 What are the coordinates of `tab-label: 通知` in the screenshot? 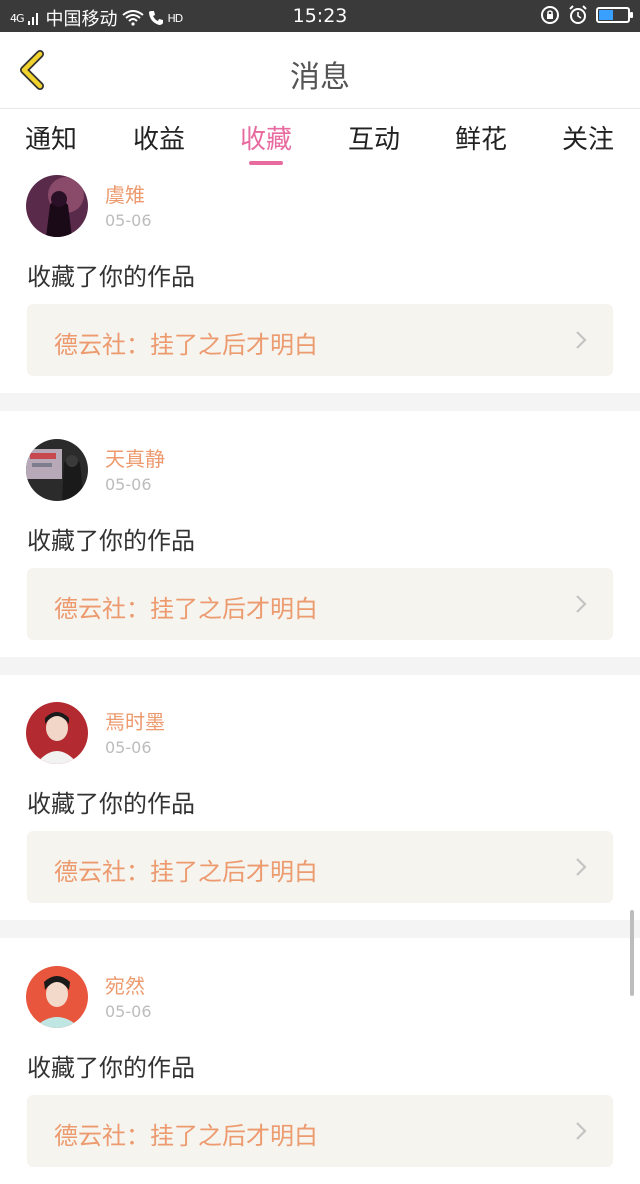 It's located at (50, 140).